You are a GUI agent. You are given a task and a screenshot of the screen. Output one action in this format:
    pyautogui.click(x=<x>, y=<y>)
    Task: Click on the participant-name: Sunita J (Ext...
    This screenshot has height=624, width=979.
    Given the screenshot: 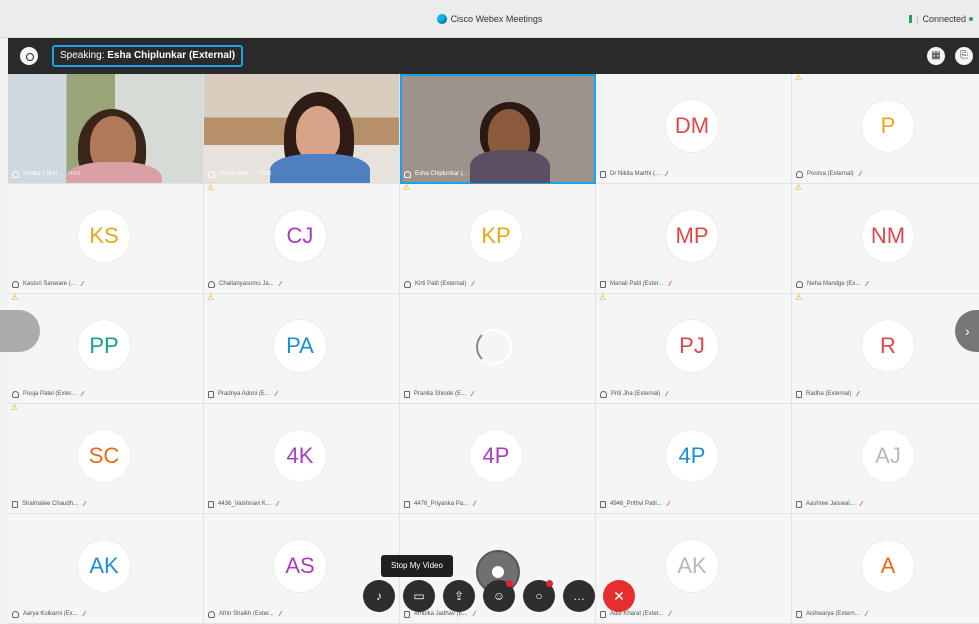 What is the action you would take?
    pyautogui.click(x=43, y=174)
    